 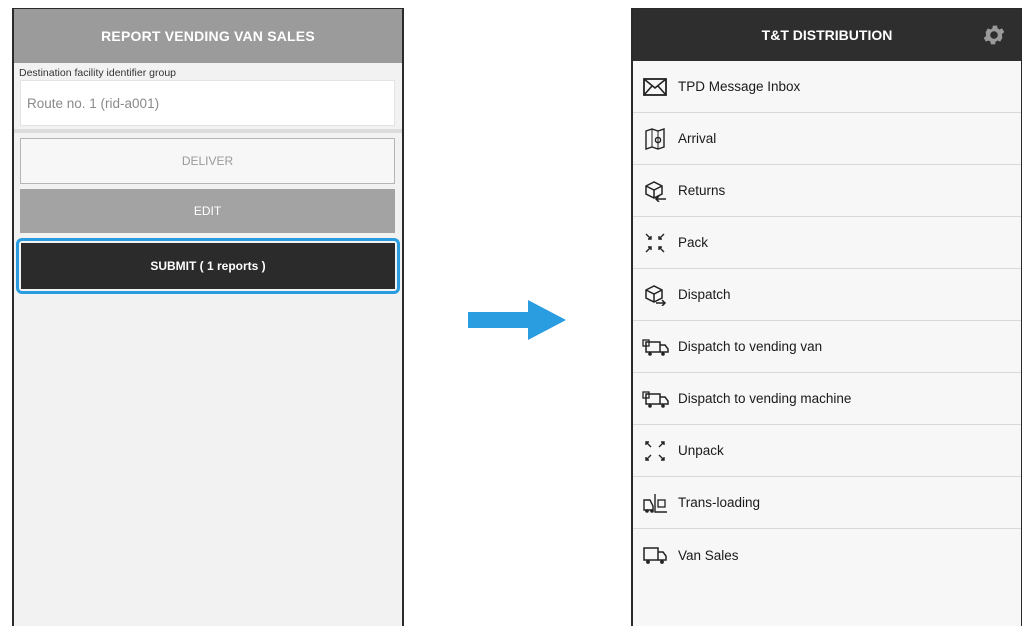 What do you see at coordinates (827, 503) in the screenshot?
I see `menu-item-trans-loading: Trans-loading` at bounding box center [827, 503].